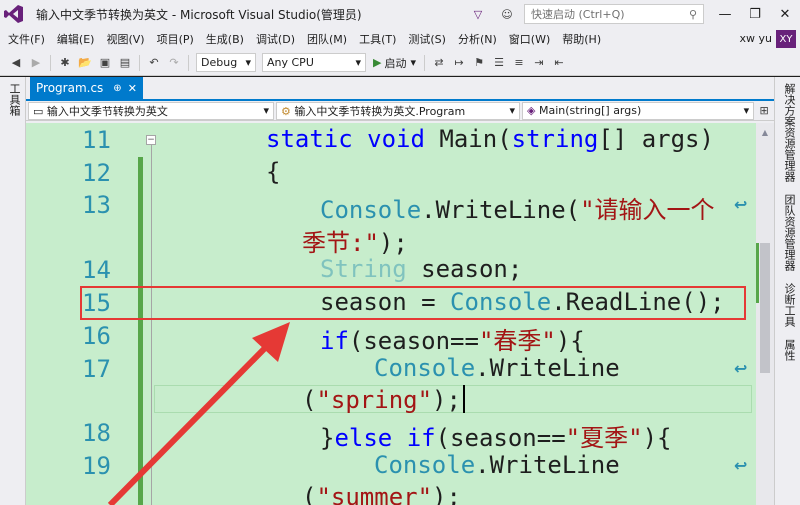 The height and width of the screenshot is (505, 800). What do you see at coordinates (117, 88) in the screenshot?
I see `pin-icon: ⊕` at bounding box center [117, 88].